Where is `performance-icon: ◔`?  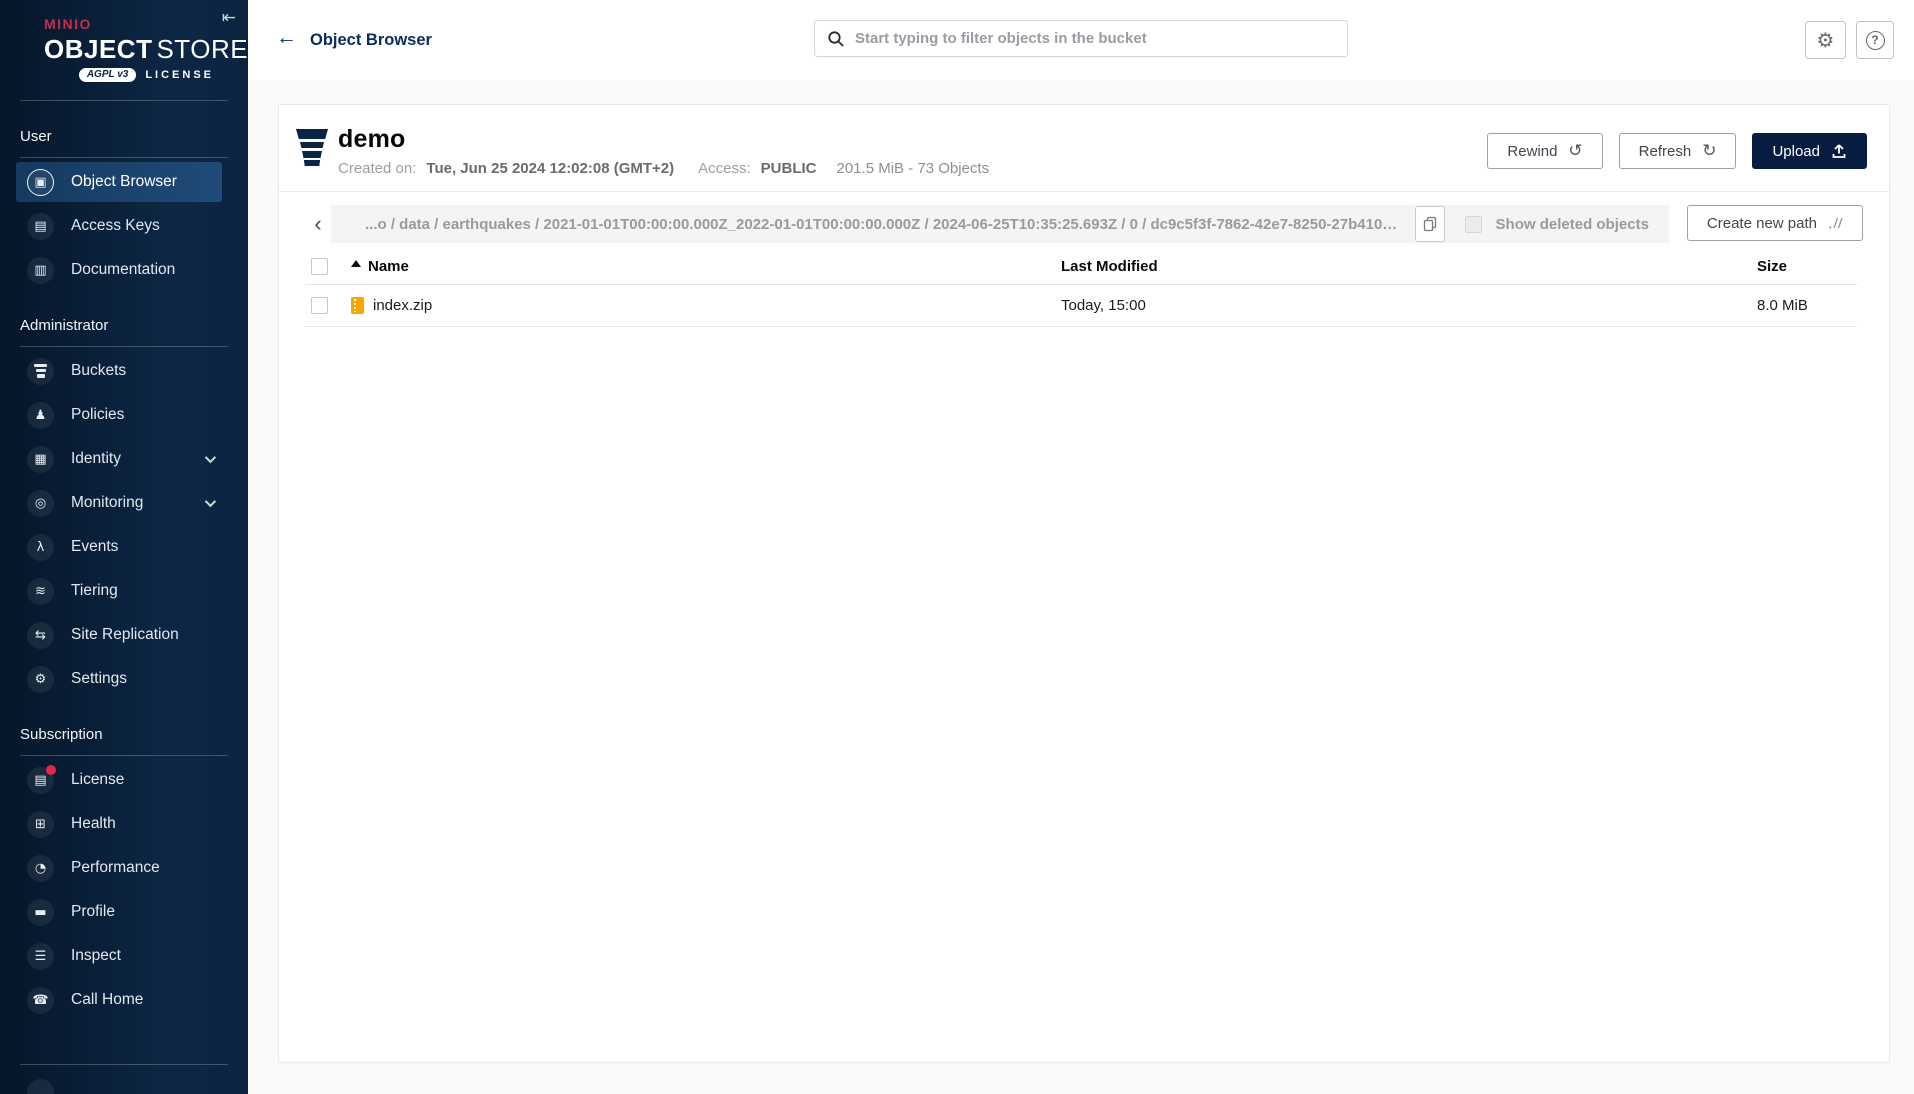 performance-icon: ◔ is located at coordinates (40, 868).